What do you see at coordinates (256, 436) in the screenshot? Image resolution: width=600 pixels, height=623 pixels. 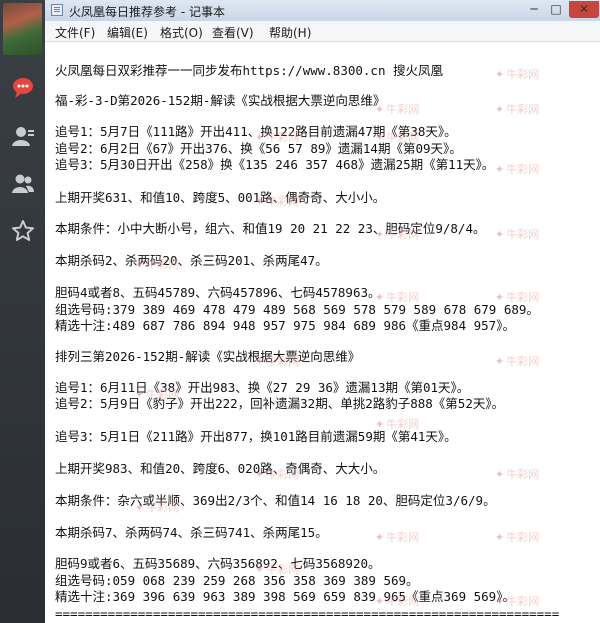 I see `text-line: 追号3：5月1日《211路》开出877，换101路目前遗漏59期《第41天》。` at bounding box center [256, 436].